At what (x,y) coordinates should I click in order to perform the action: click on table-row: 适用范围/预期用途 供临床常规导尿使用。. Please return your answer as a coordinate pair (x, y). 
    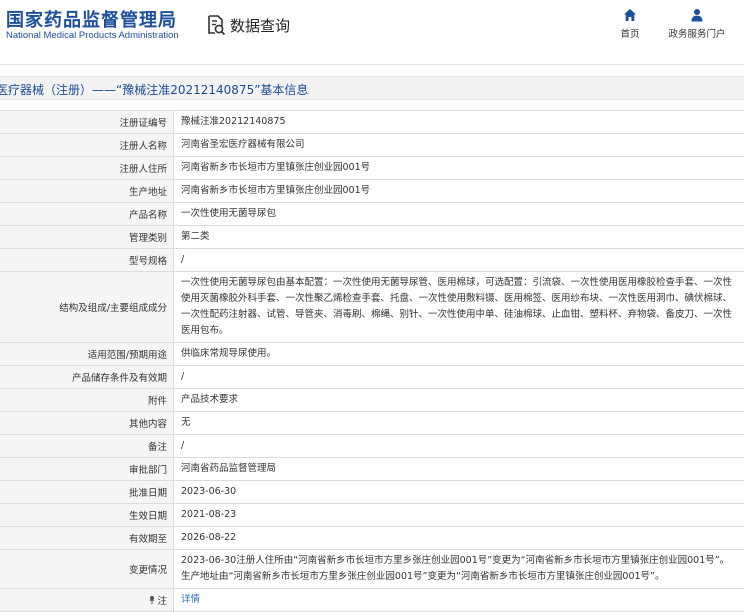
    Looking at the image, I should click on (372, 354).